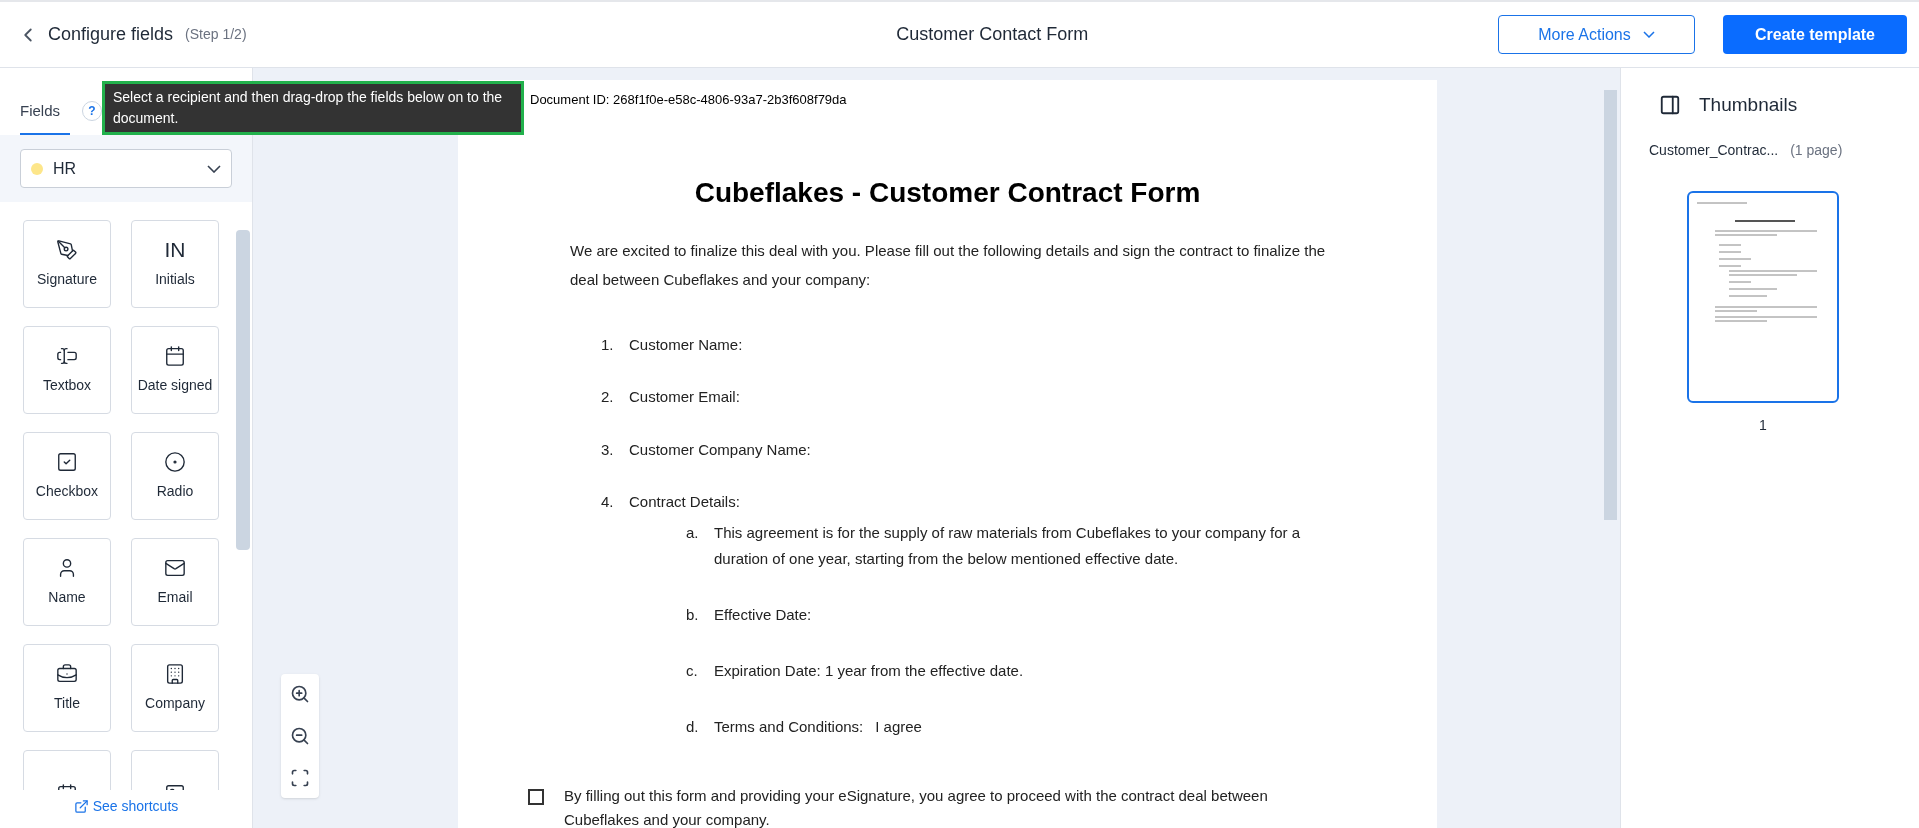  What do you see at coordinates (608, 344) in the screenshot?
I see `list-marker: 1.` at bounding box center [608, 344].